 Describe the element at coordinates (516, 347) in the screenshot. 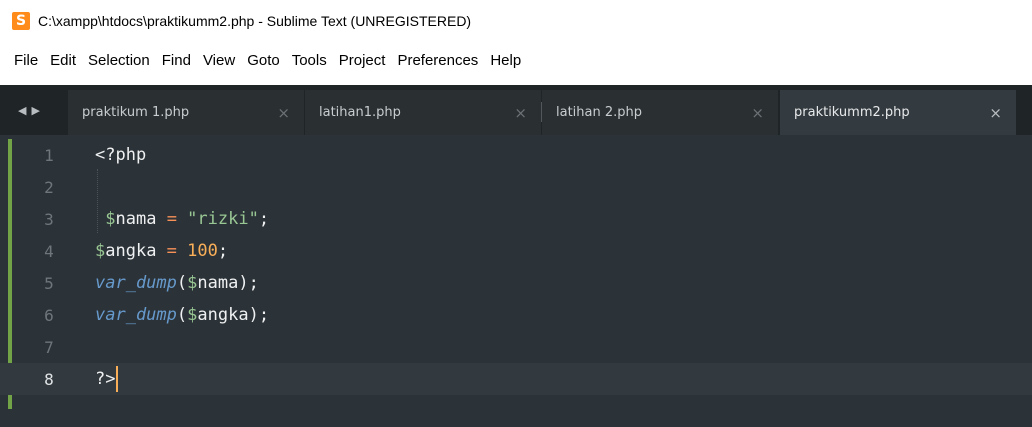

I see `code-line: 7` at that location.